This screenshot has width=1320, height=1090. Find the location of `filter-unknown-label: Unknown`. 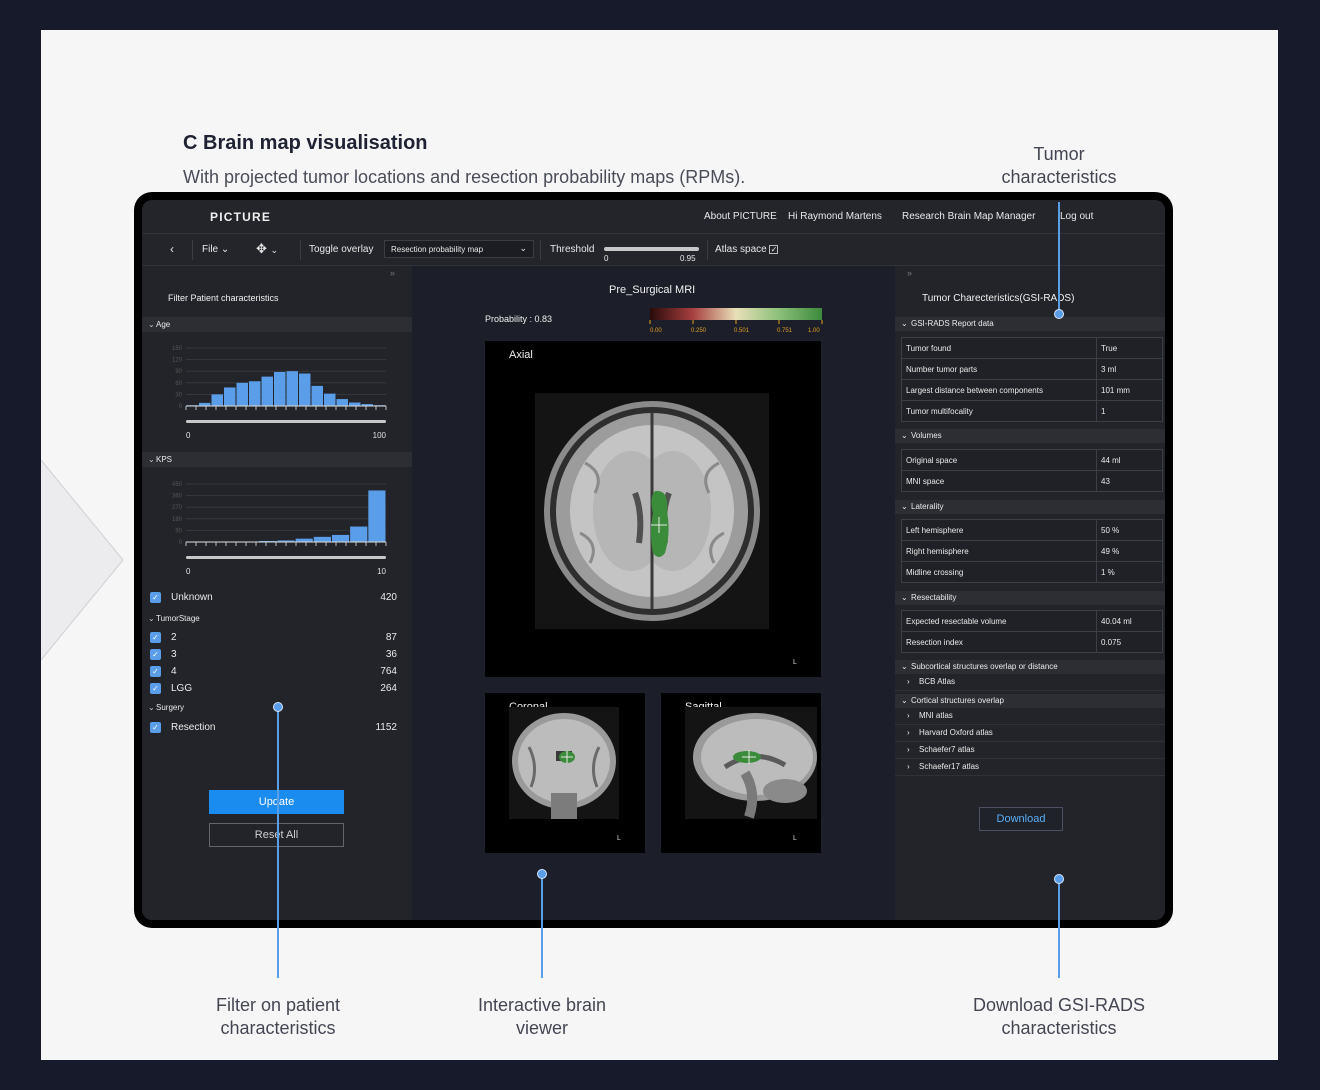

filter-unknown-label: Unknown is located at coordinates (192, 598).